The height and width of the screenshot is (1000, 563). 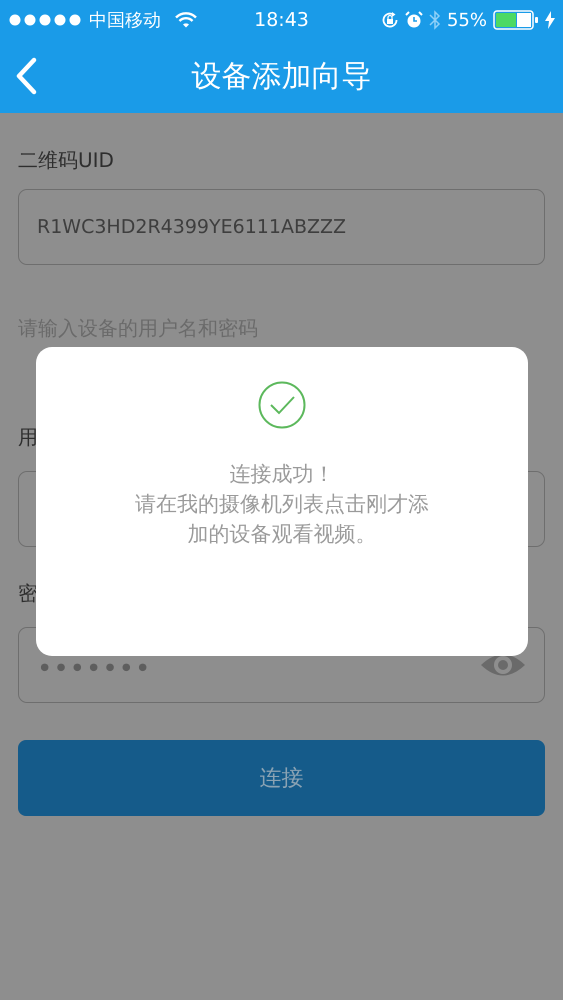 What do you see at coordinates (66, 160) in the screenshot?
I see `field-label: 二维码UID` at bounding box center [66, 160].